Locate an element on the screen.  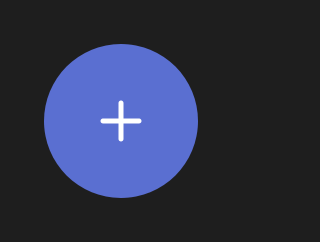
plus-icon is located at coordinates (121, 121).